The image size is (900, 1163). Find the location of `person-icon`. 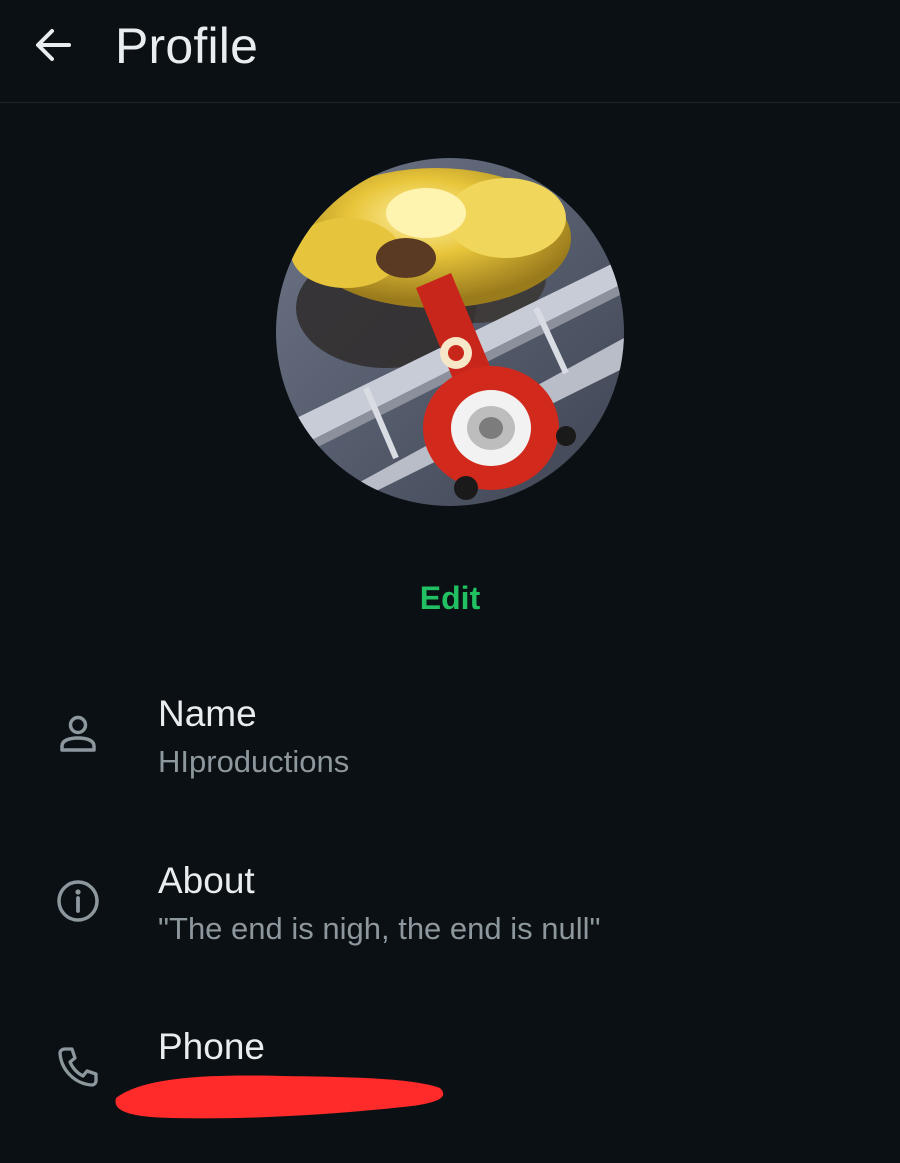

person-icon is located at coordinates (78, 734).